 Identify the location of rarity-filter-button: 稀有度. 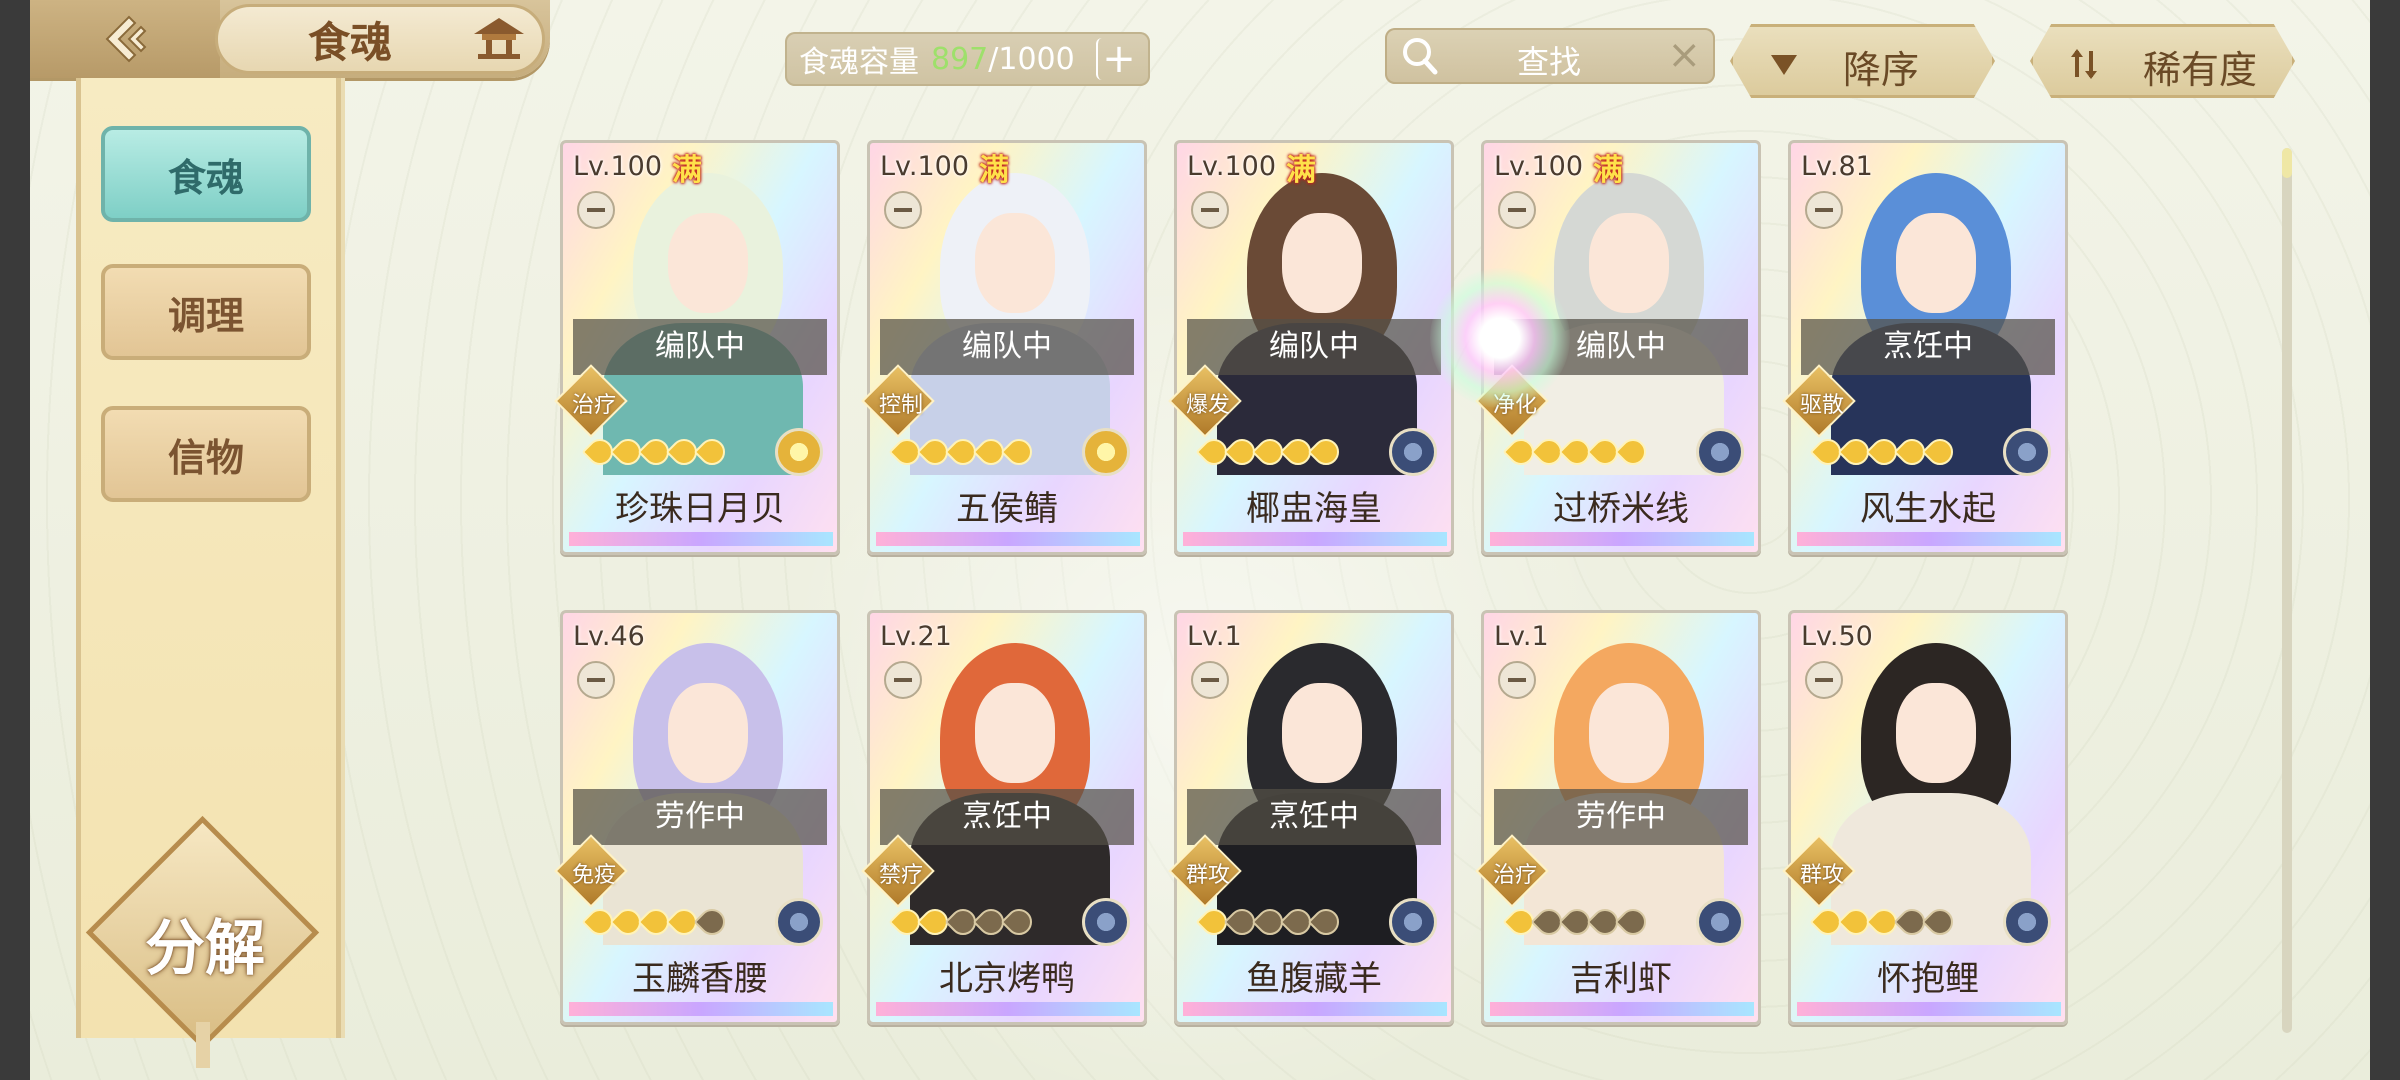
(2162, 61).